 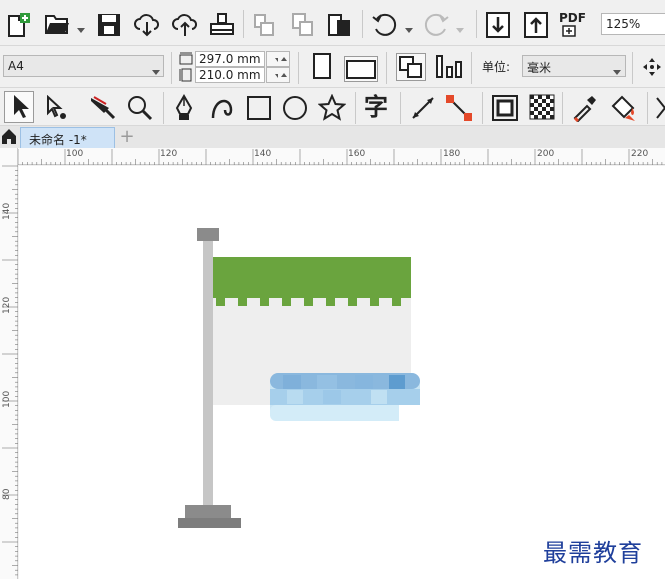 I want to click on pole-cap, so click(x=208, y=234).